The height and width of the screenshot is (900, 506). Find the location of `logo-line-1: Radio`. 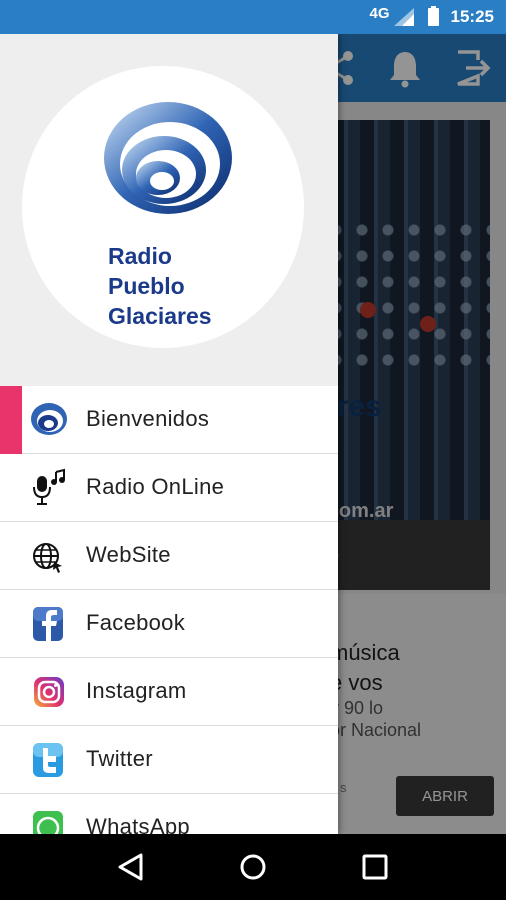

logo-line-1: Radio is located at coordinates (140, 256).